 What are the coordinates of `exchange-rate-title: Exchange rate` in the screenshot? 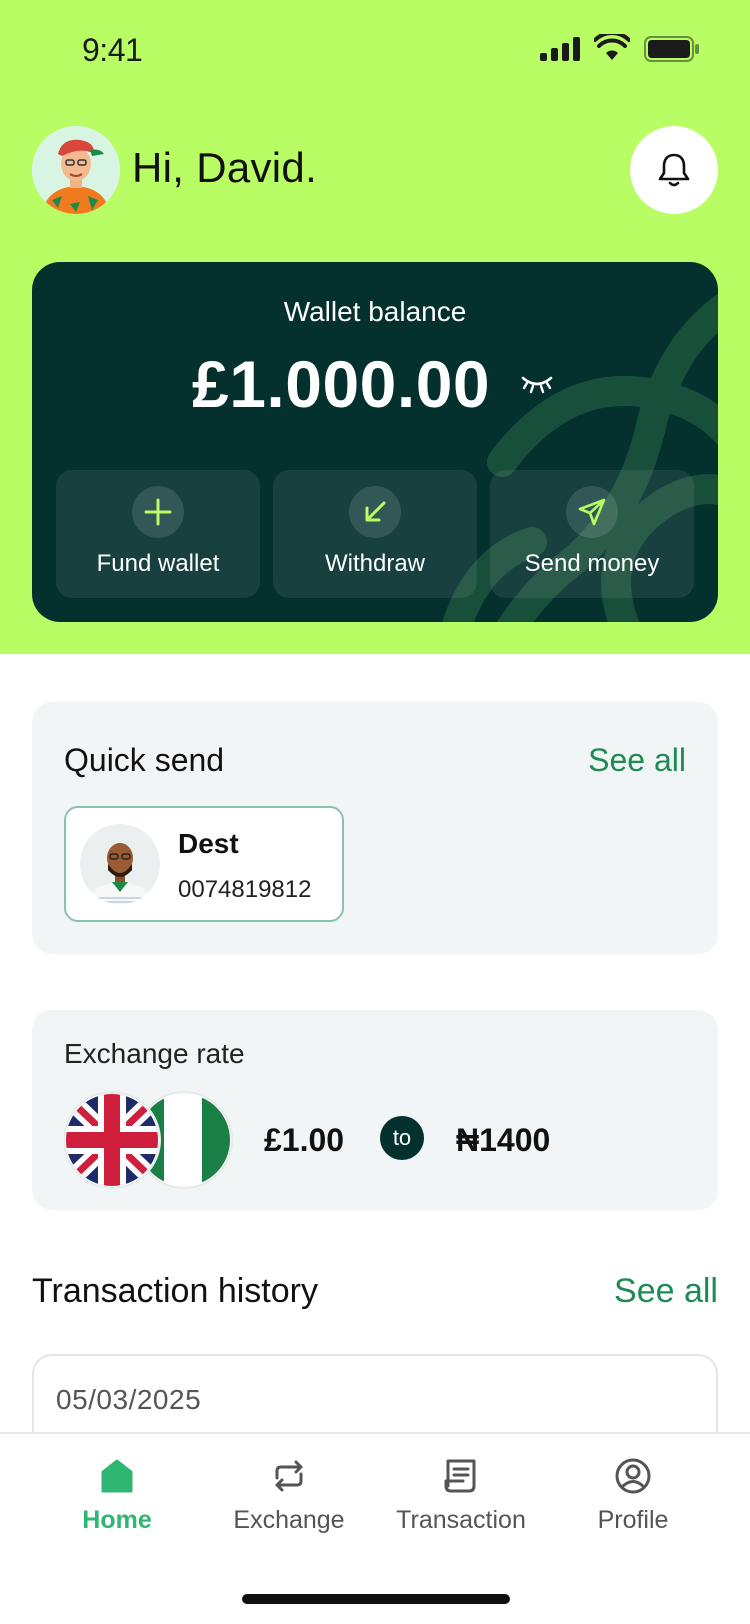 It's located at (154, 1053).